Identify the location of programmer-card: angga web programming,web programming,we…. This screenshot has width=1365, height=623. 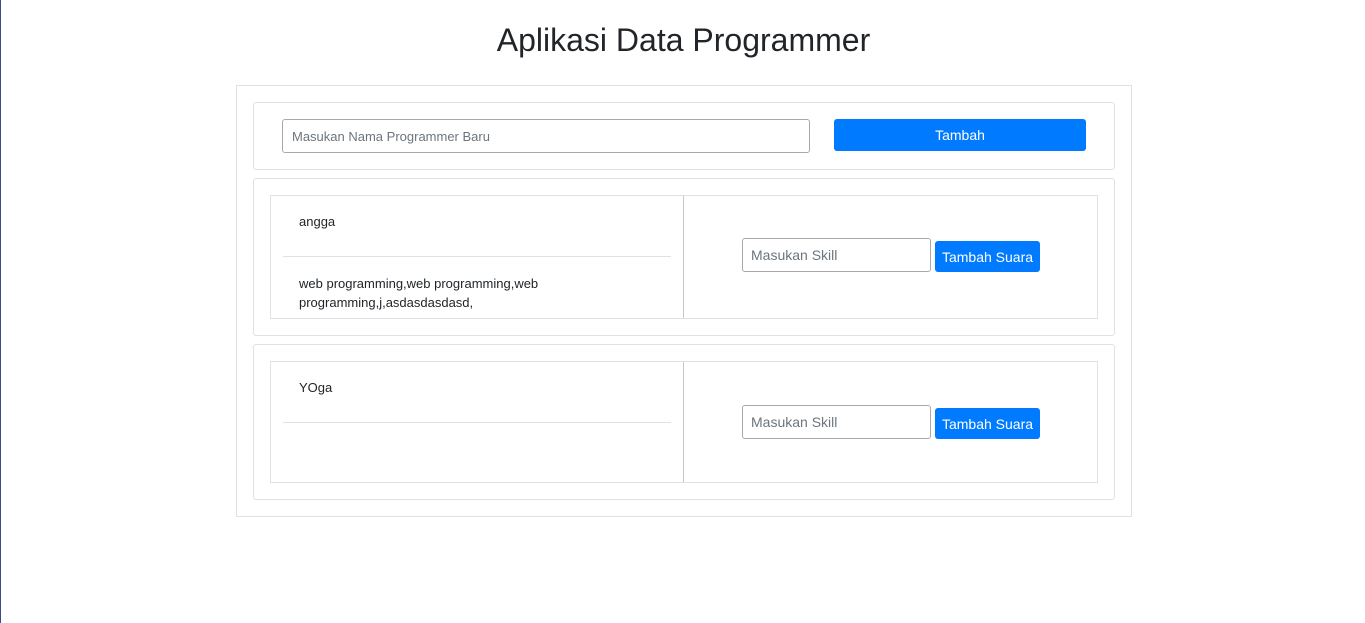
(684, 257).